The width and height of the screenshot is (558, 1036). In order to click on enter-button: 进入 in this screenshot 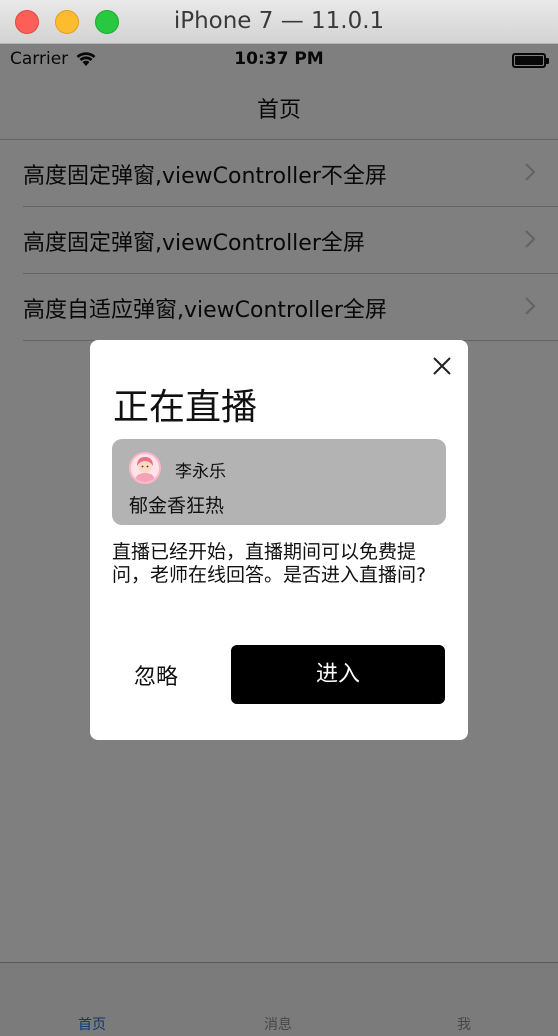, I will do `click(338, 674)`.